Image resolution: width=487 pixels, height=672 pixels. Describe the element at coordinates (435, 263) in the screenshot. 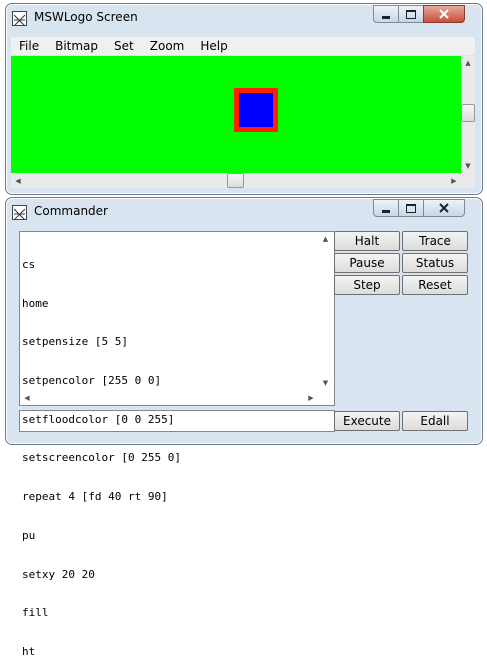

I see `status-button: Status` at that location.